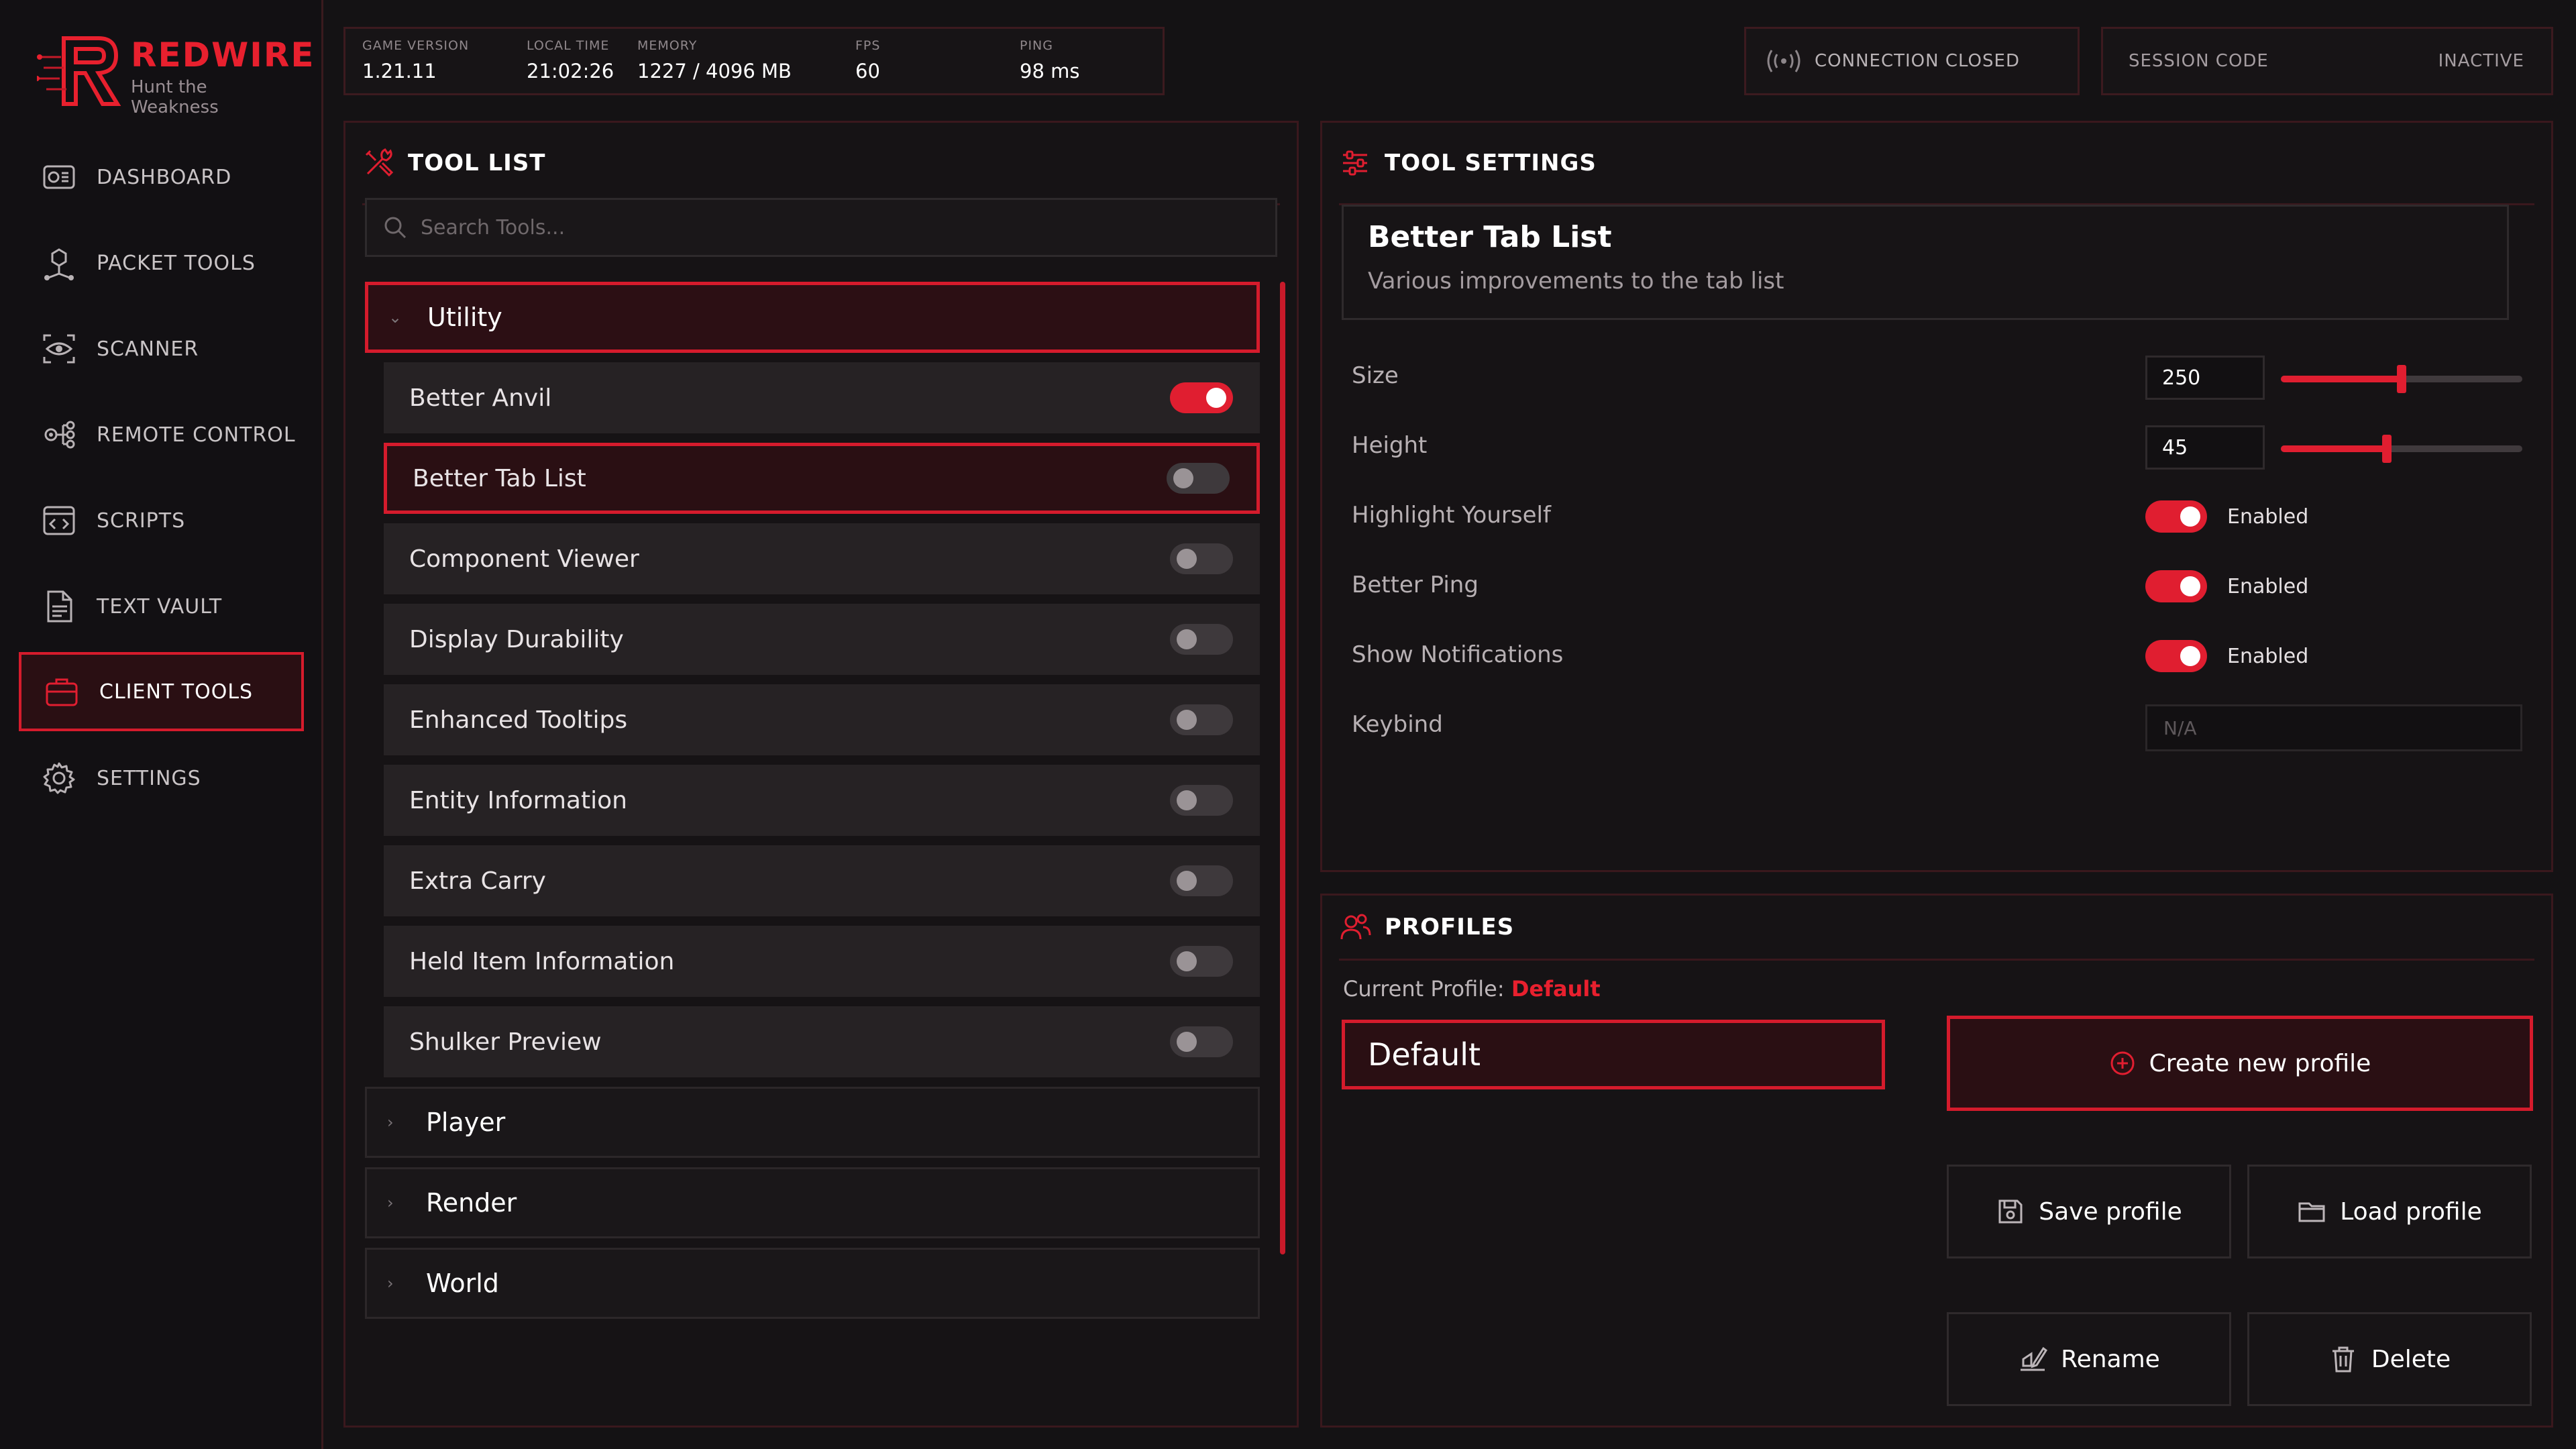 The width and height of the screenshot is (2576, 1449). Describe the element at coordinates (59, 177) in the screenshot. I see `dashboard-icon` at that location.